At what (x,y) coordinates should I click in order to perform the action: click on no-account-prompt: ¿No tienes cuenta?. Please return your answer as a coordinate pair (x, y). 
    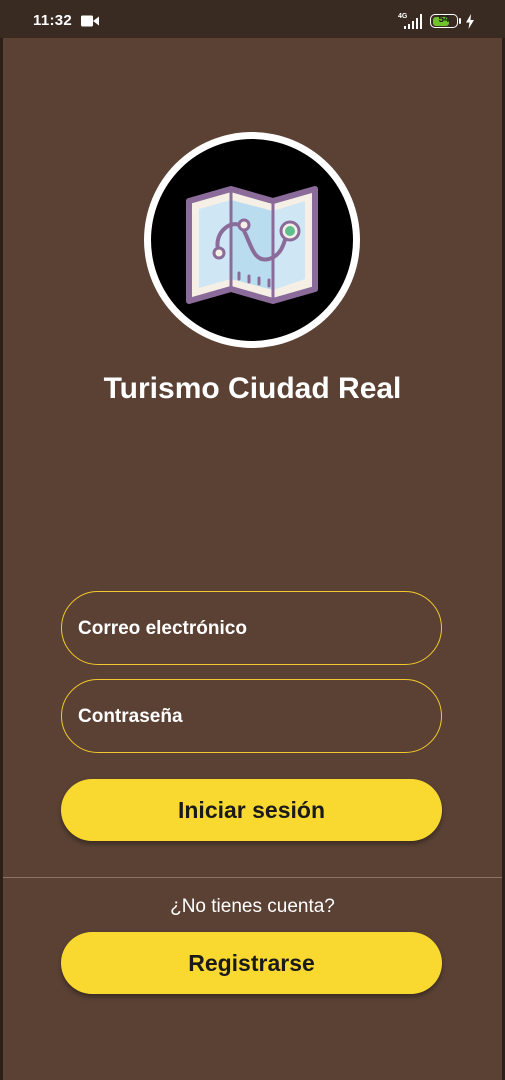
    Looking at the image, I should click on (252, 906).